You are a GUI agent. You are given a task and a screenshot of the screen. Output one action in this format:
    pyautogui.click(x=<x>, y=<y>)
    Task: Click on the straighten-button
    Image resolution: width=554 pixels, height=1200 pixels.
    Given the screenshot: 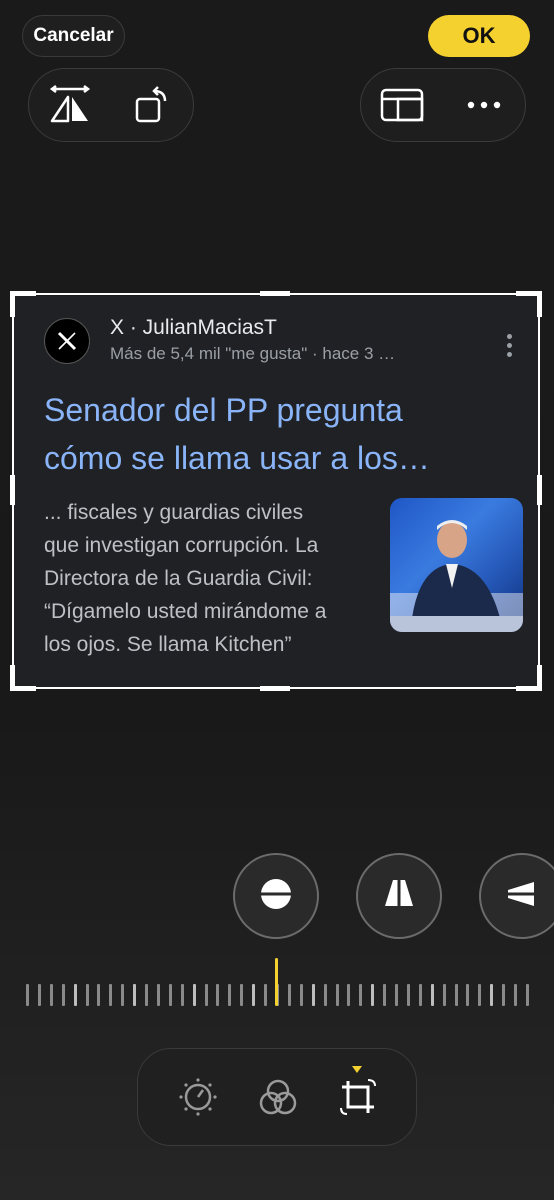 What is the action you would take?
    pyautogui.click(x=276, y=896)
    